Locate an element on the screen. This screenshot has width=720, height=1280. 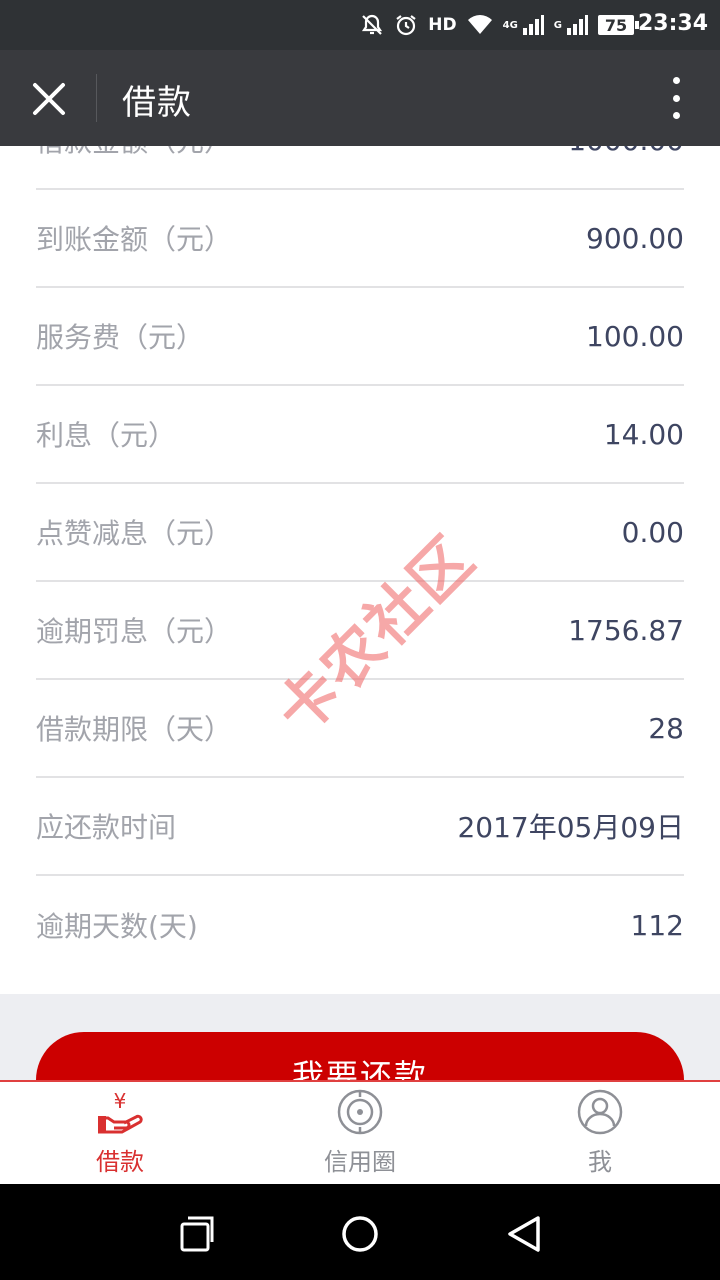
battery-level: 75 is located at coordinates (616, 25).